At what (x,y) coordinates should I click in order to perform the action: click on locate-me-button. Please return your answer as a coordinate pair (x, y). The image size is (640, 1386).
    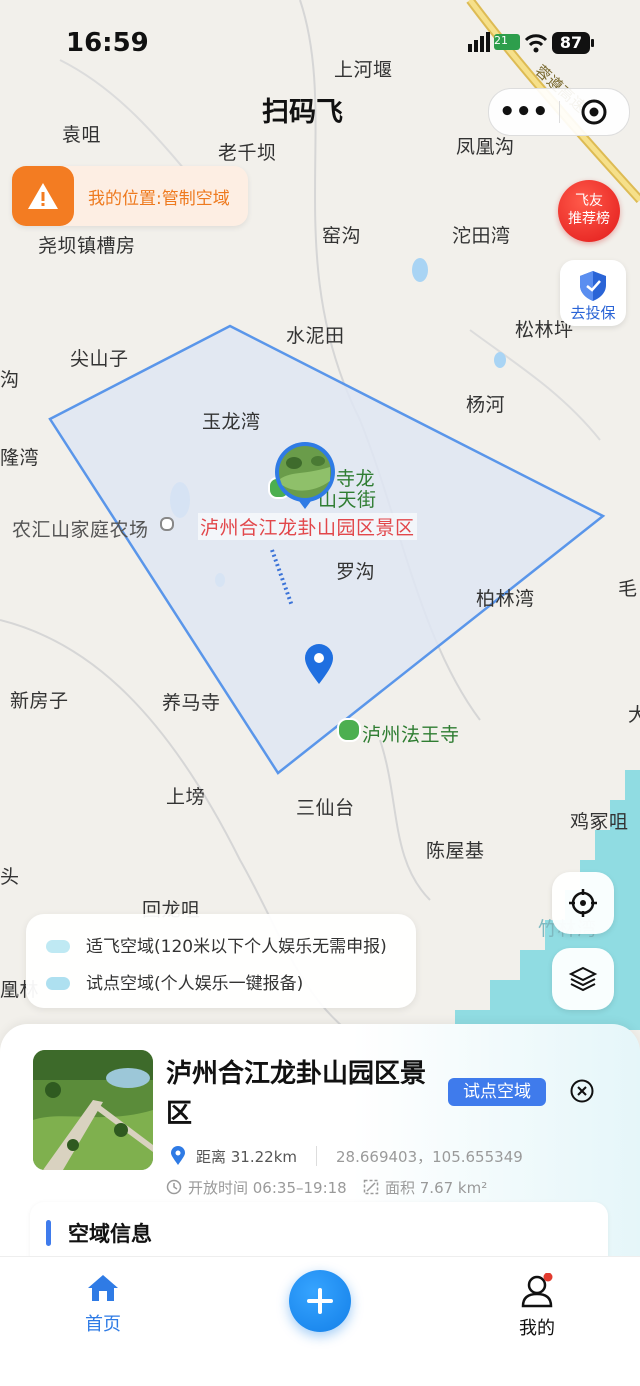
    Looking at the image, I should click on (583, 903).